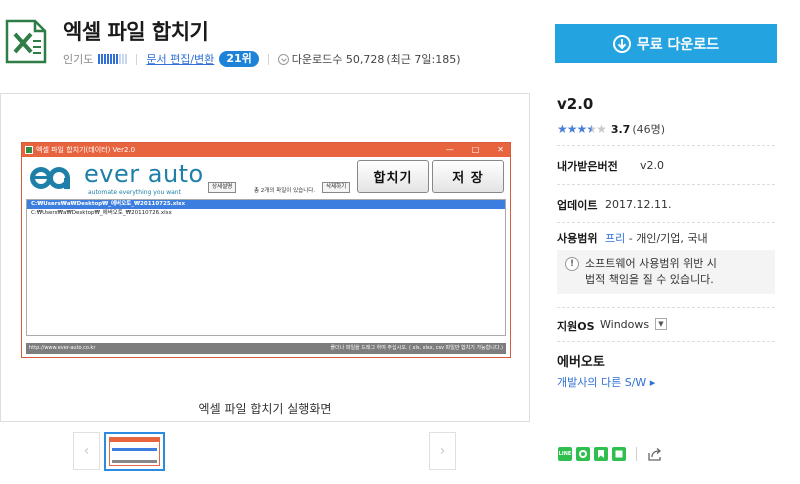 This screenshot has width=800, height=484. I want to click on thumbnail-image, so click(134, 451).